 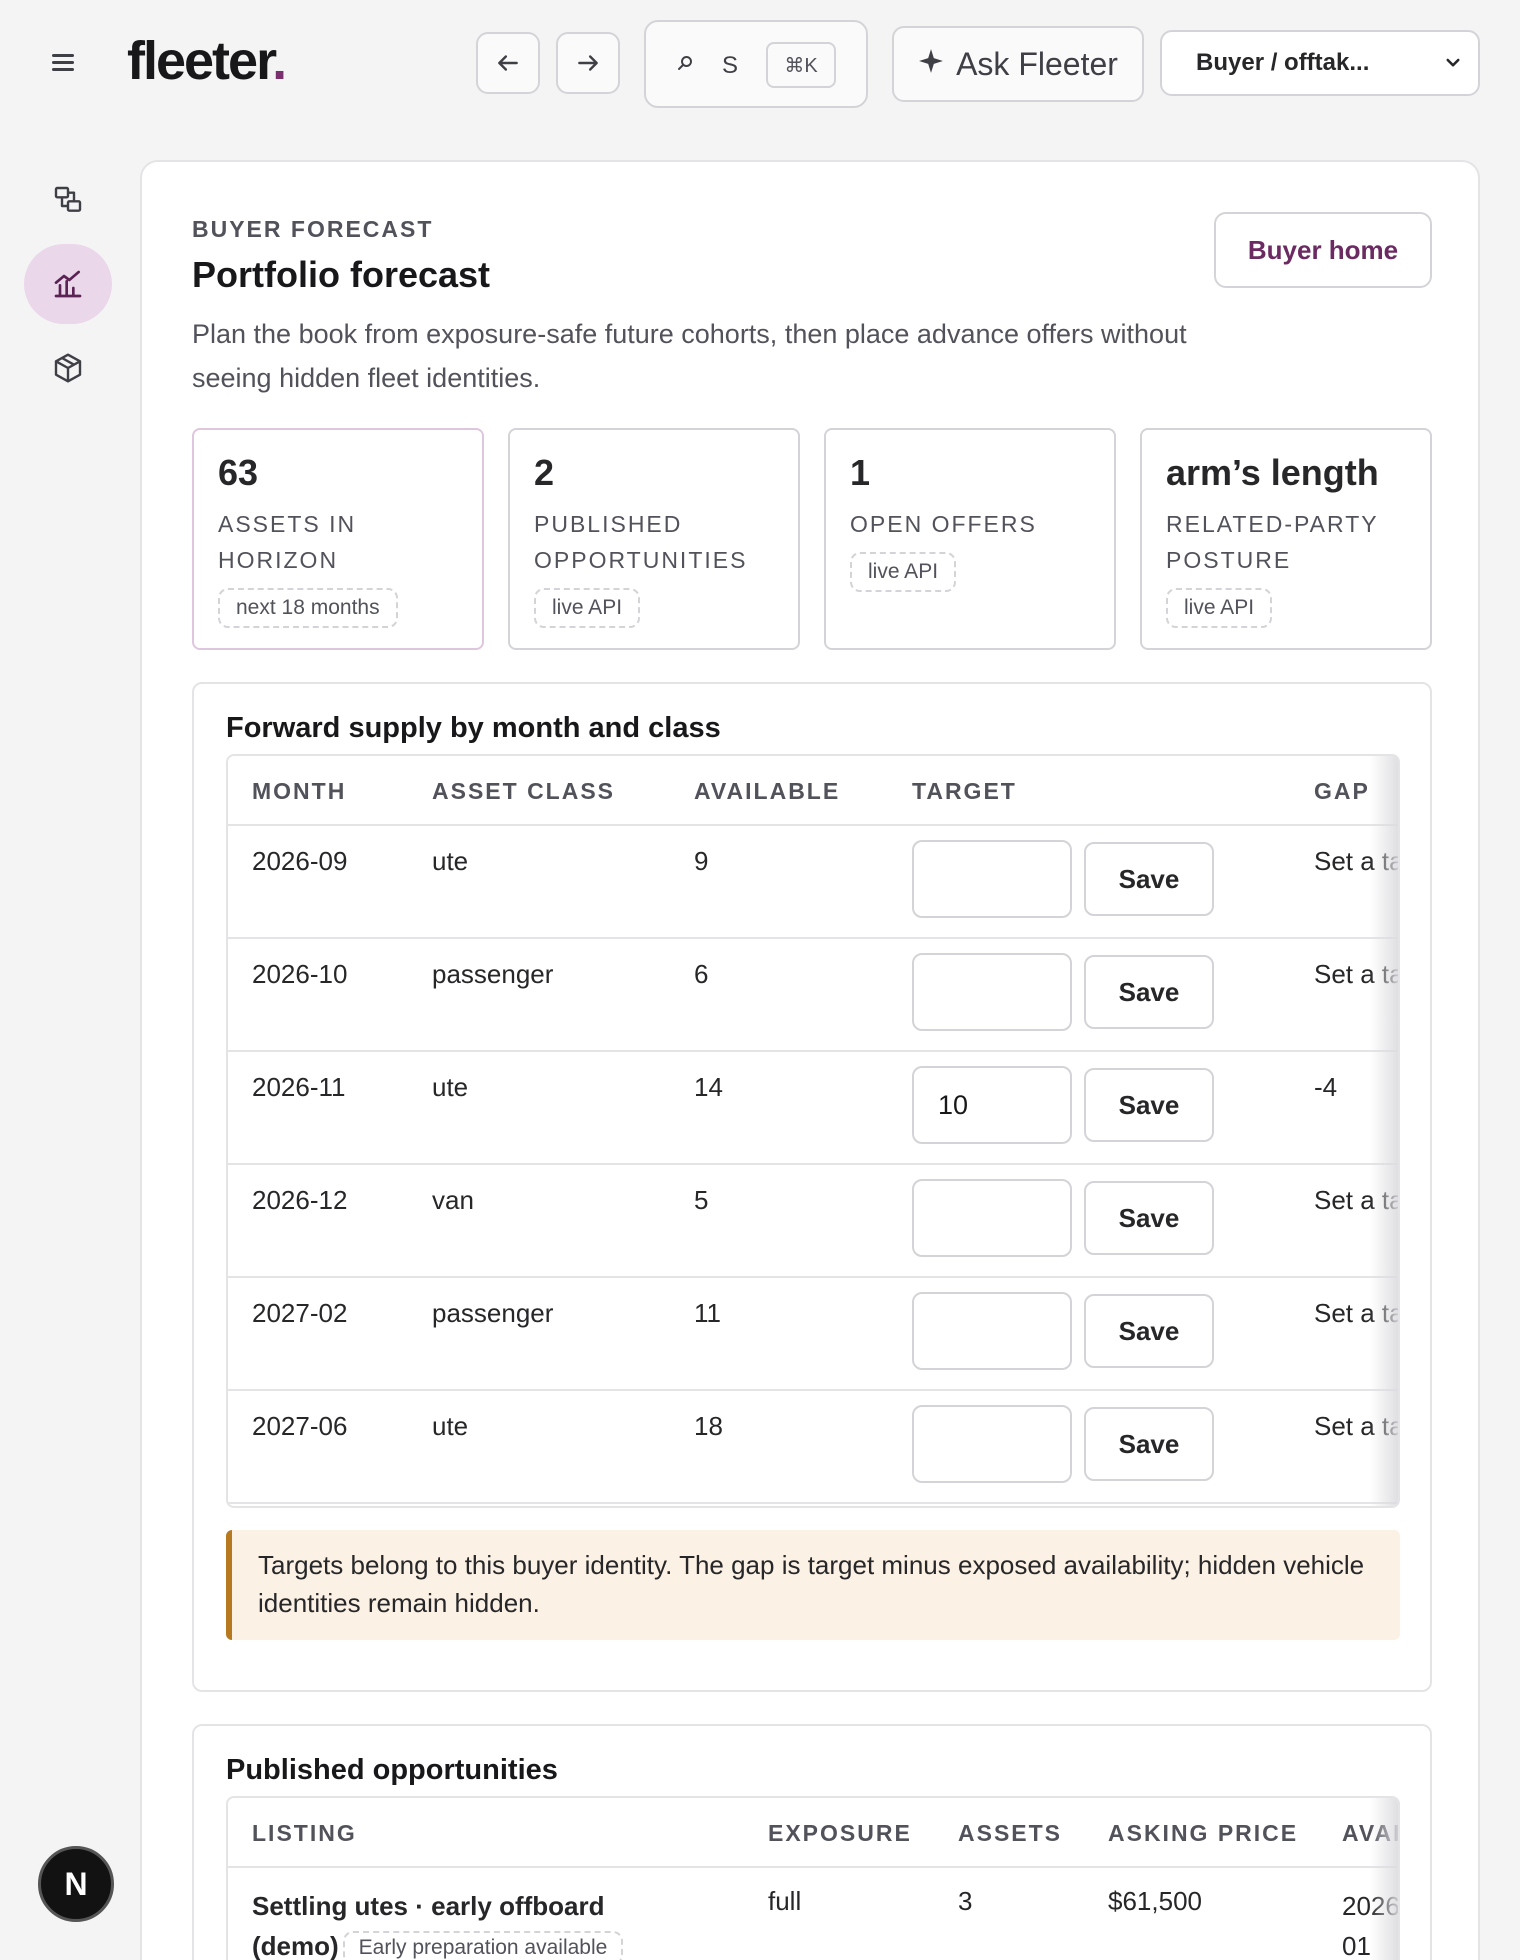 I want to click on chart-icon, so click(x=68, y=284).